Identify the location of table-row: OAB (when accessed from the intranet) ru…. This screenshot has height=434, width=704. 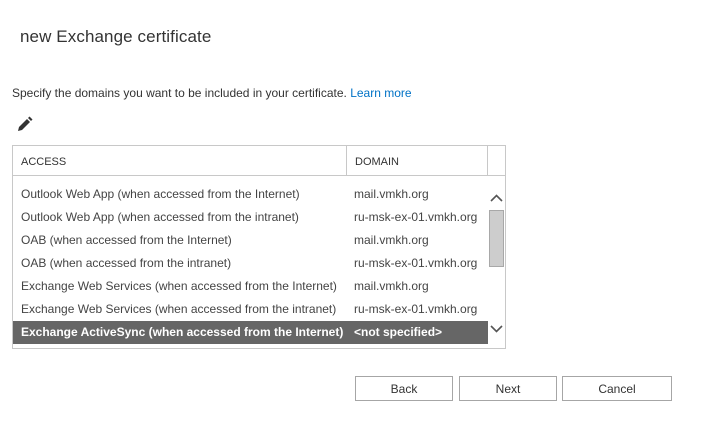
(250, 263).